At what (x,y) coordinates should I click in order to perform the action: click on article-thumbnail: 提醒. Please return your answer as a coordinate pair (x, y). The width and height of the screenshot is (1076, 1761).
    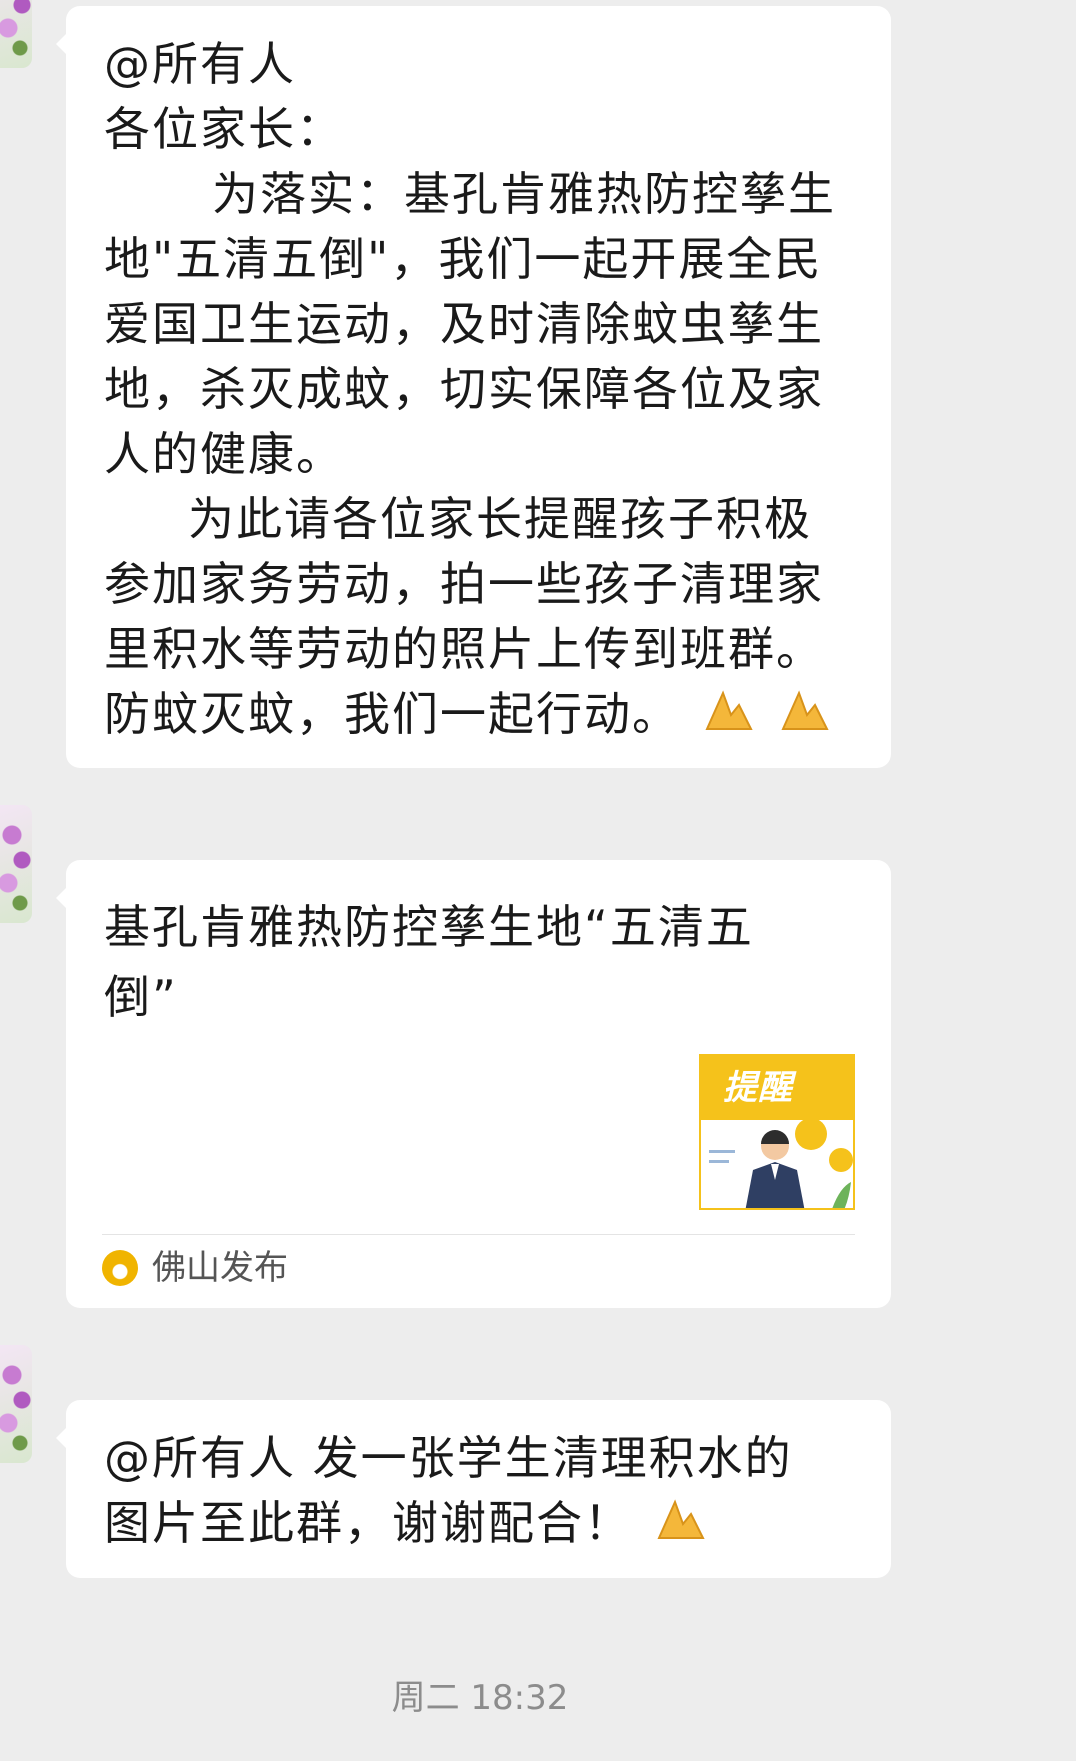
    Looking at the image, I should click on (777, 1132).